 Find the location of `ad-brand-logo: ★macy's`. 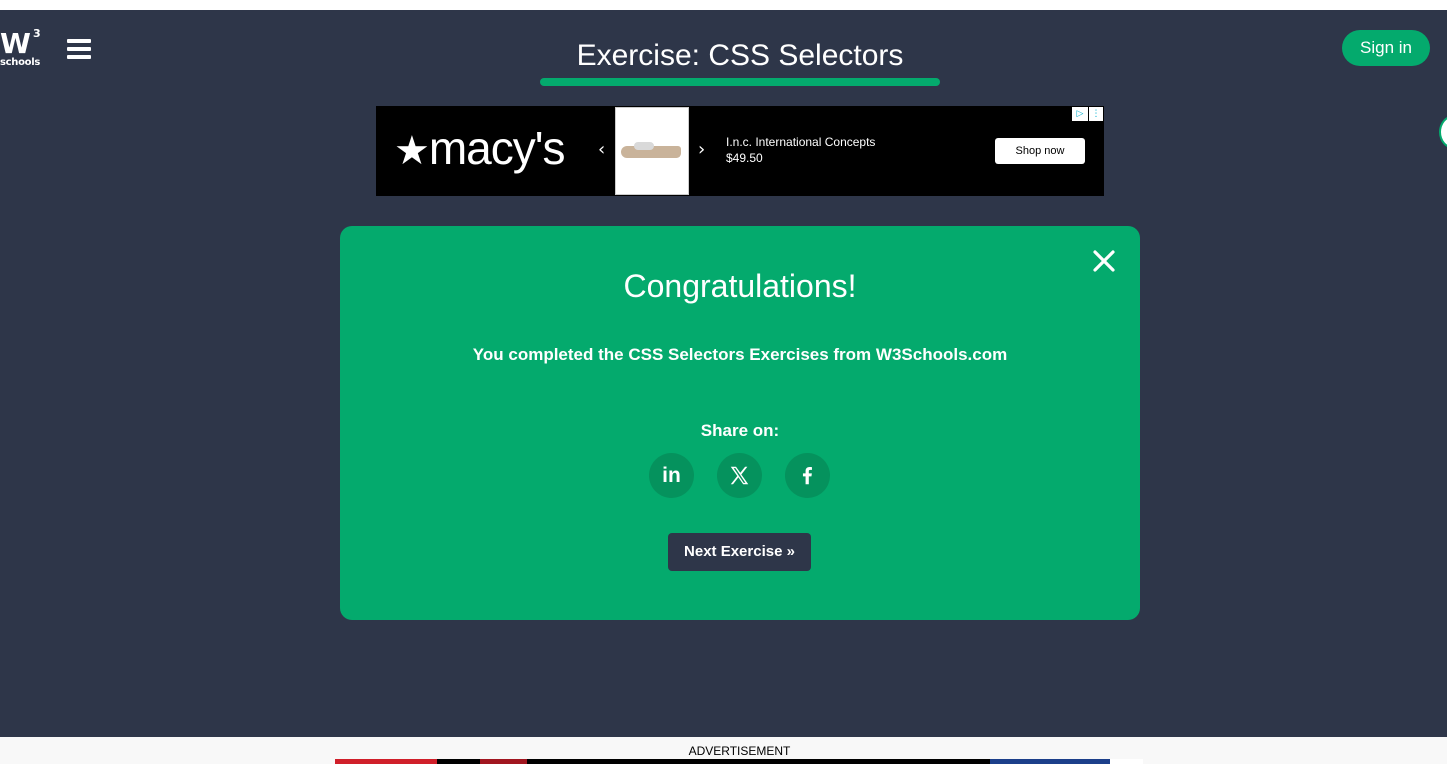

ad-brand-logo: ★macy's is located at coordinates (480, 149).